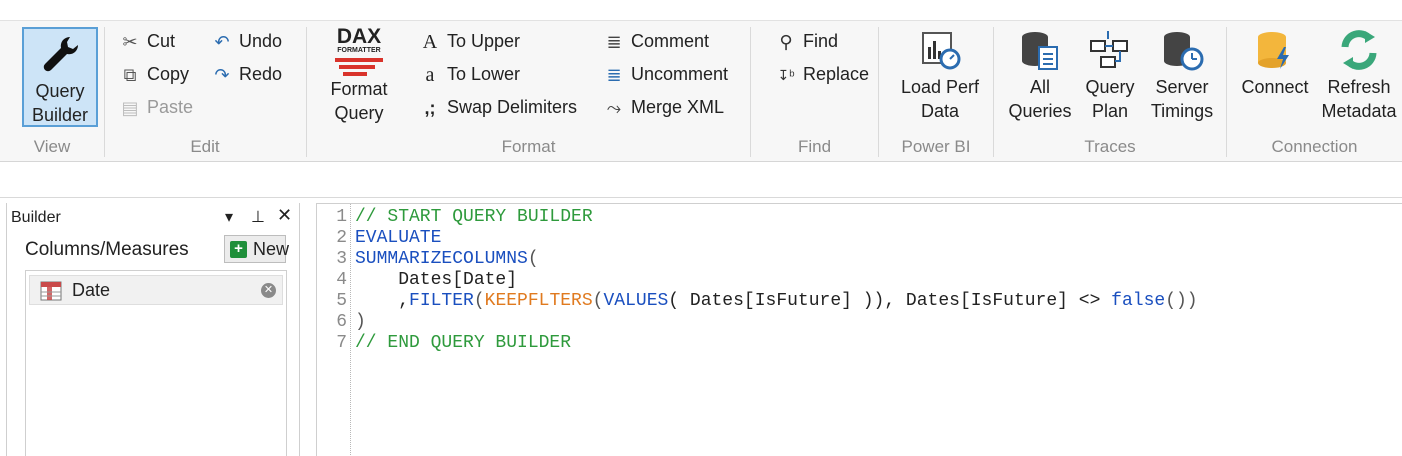 The height and width of the screenshot is (456, 1402). Describe the element at coordinates (1109, 49) in the screenshot. I see `query-plan-icon` at that location.